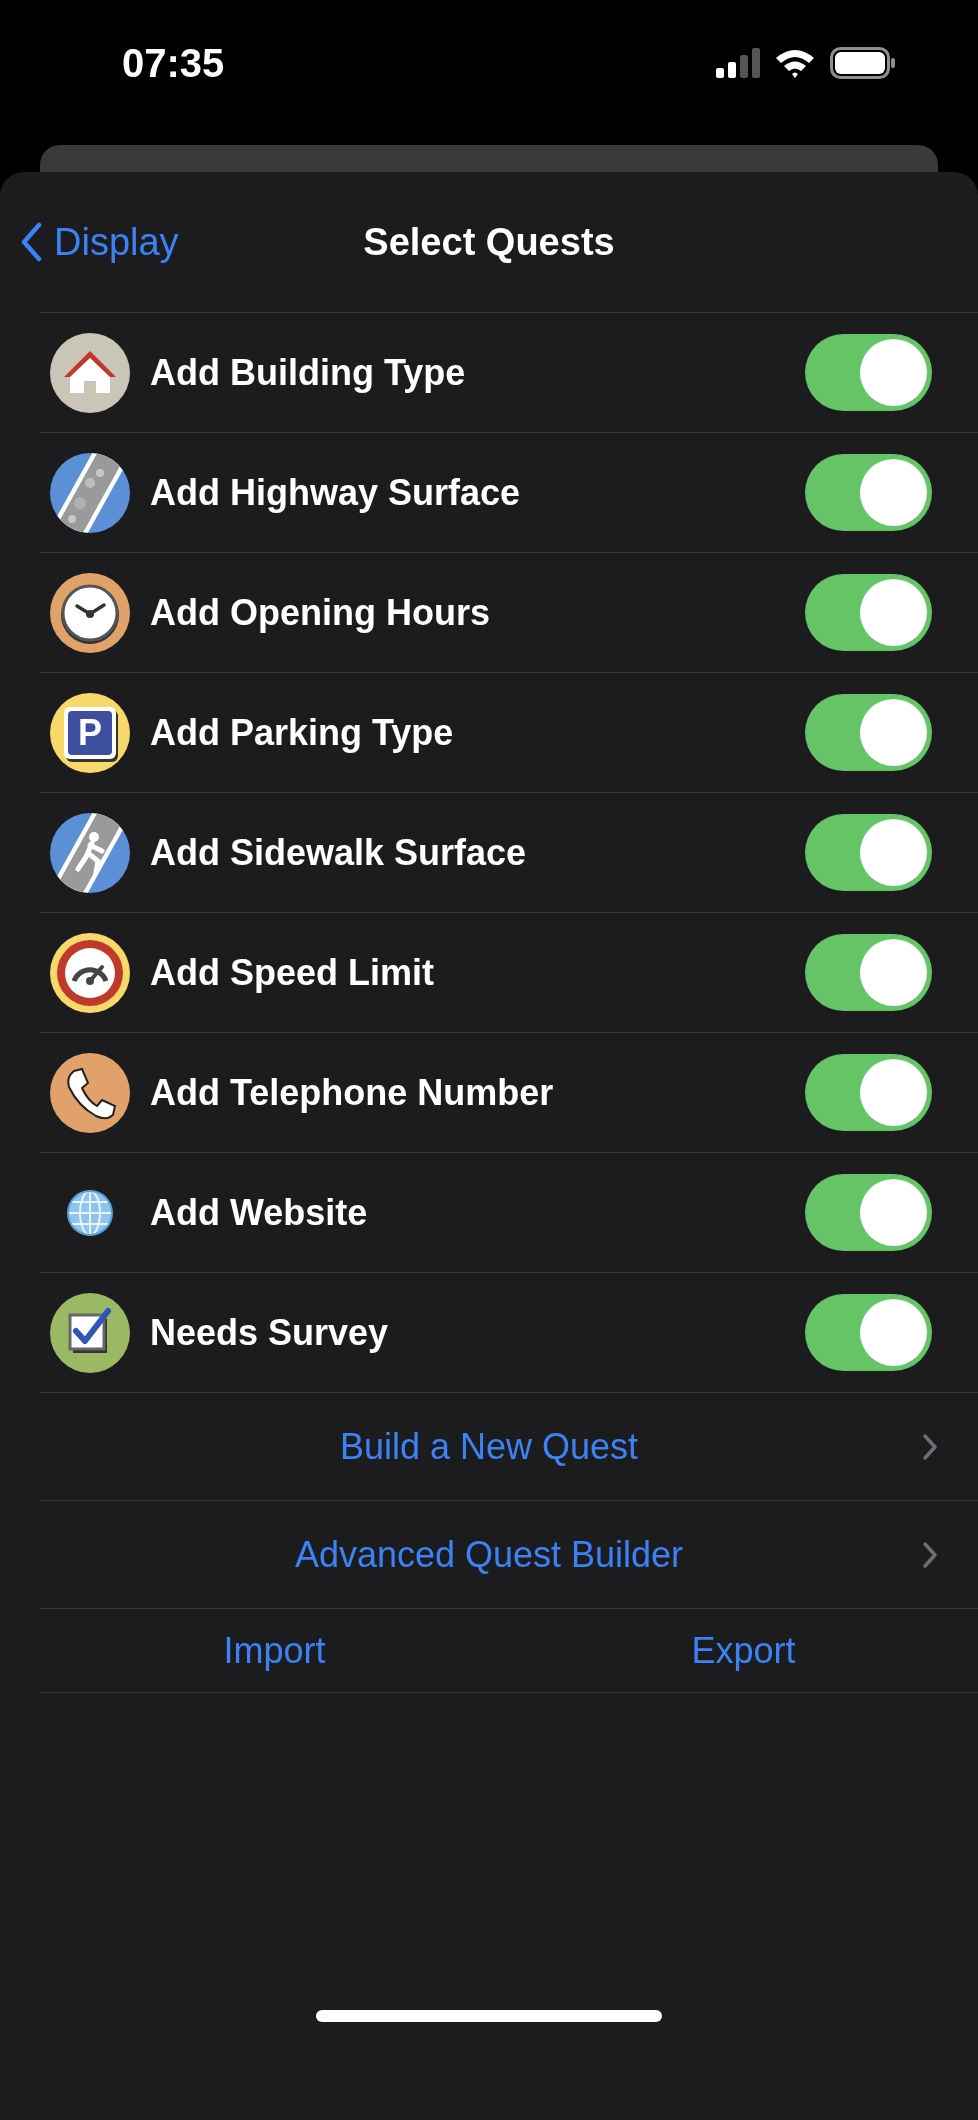  I want to click on quest-label: Add Website, so click(259, 1212).